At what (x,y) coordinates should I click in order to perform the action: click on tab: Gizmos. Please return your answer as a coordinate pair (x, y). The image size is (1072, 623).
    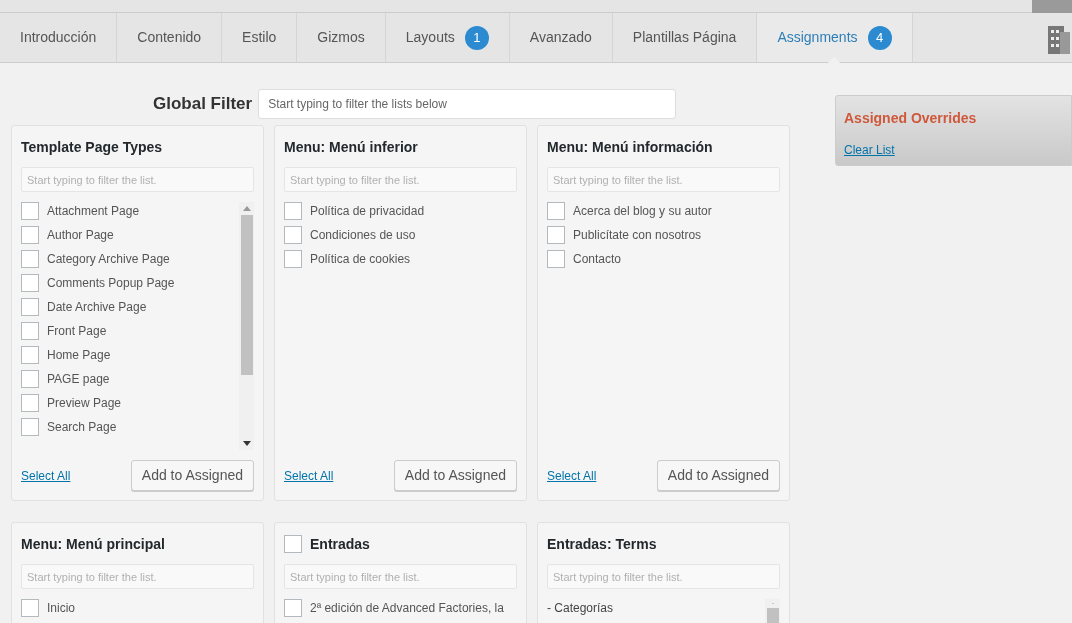
    Looking at the image, I should click on (341, 37).